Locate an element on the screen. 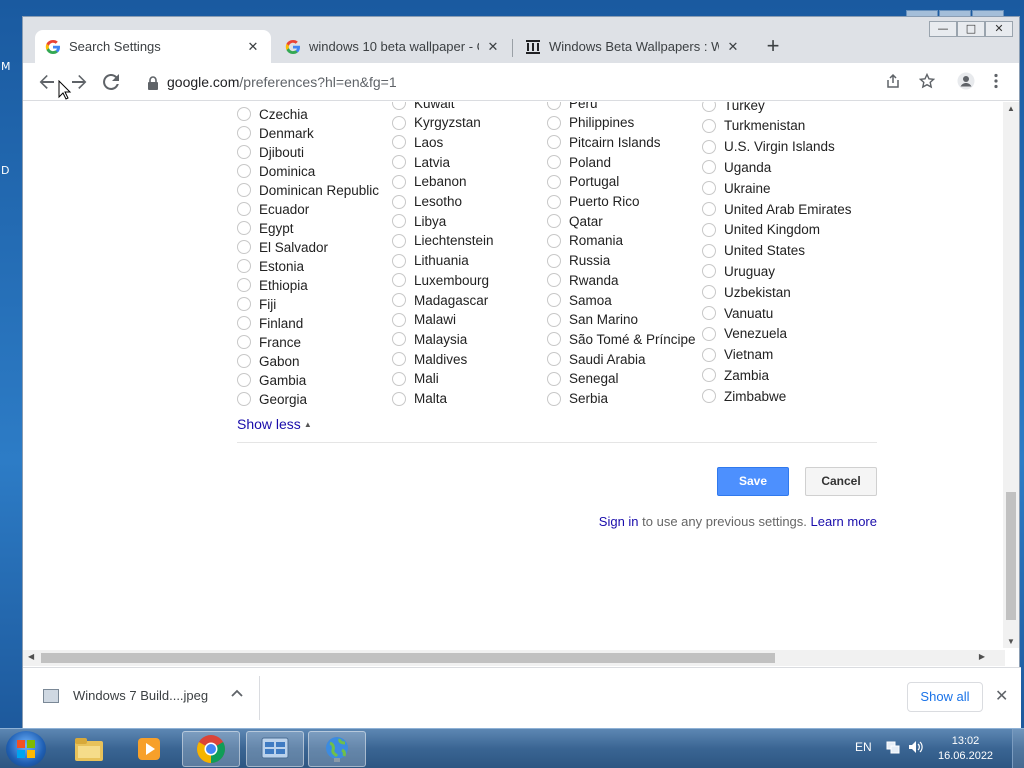 The image size is (1024, 768). region-option: Liechtenstein is located at coordinates (443, 241).